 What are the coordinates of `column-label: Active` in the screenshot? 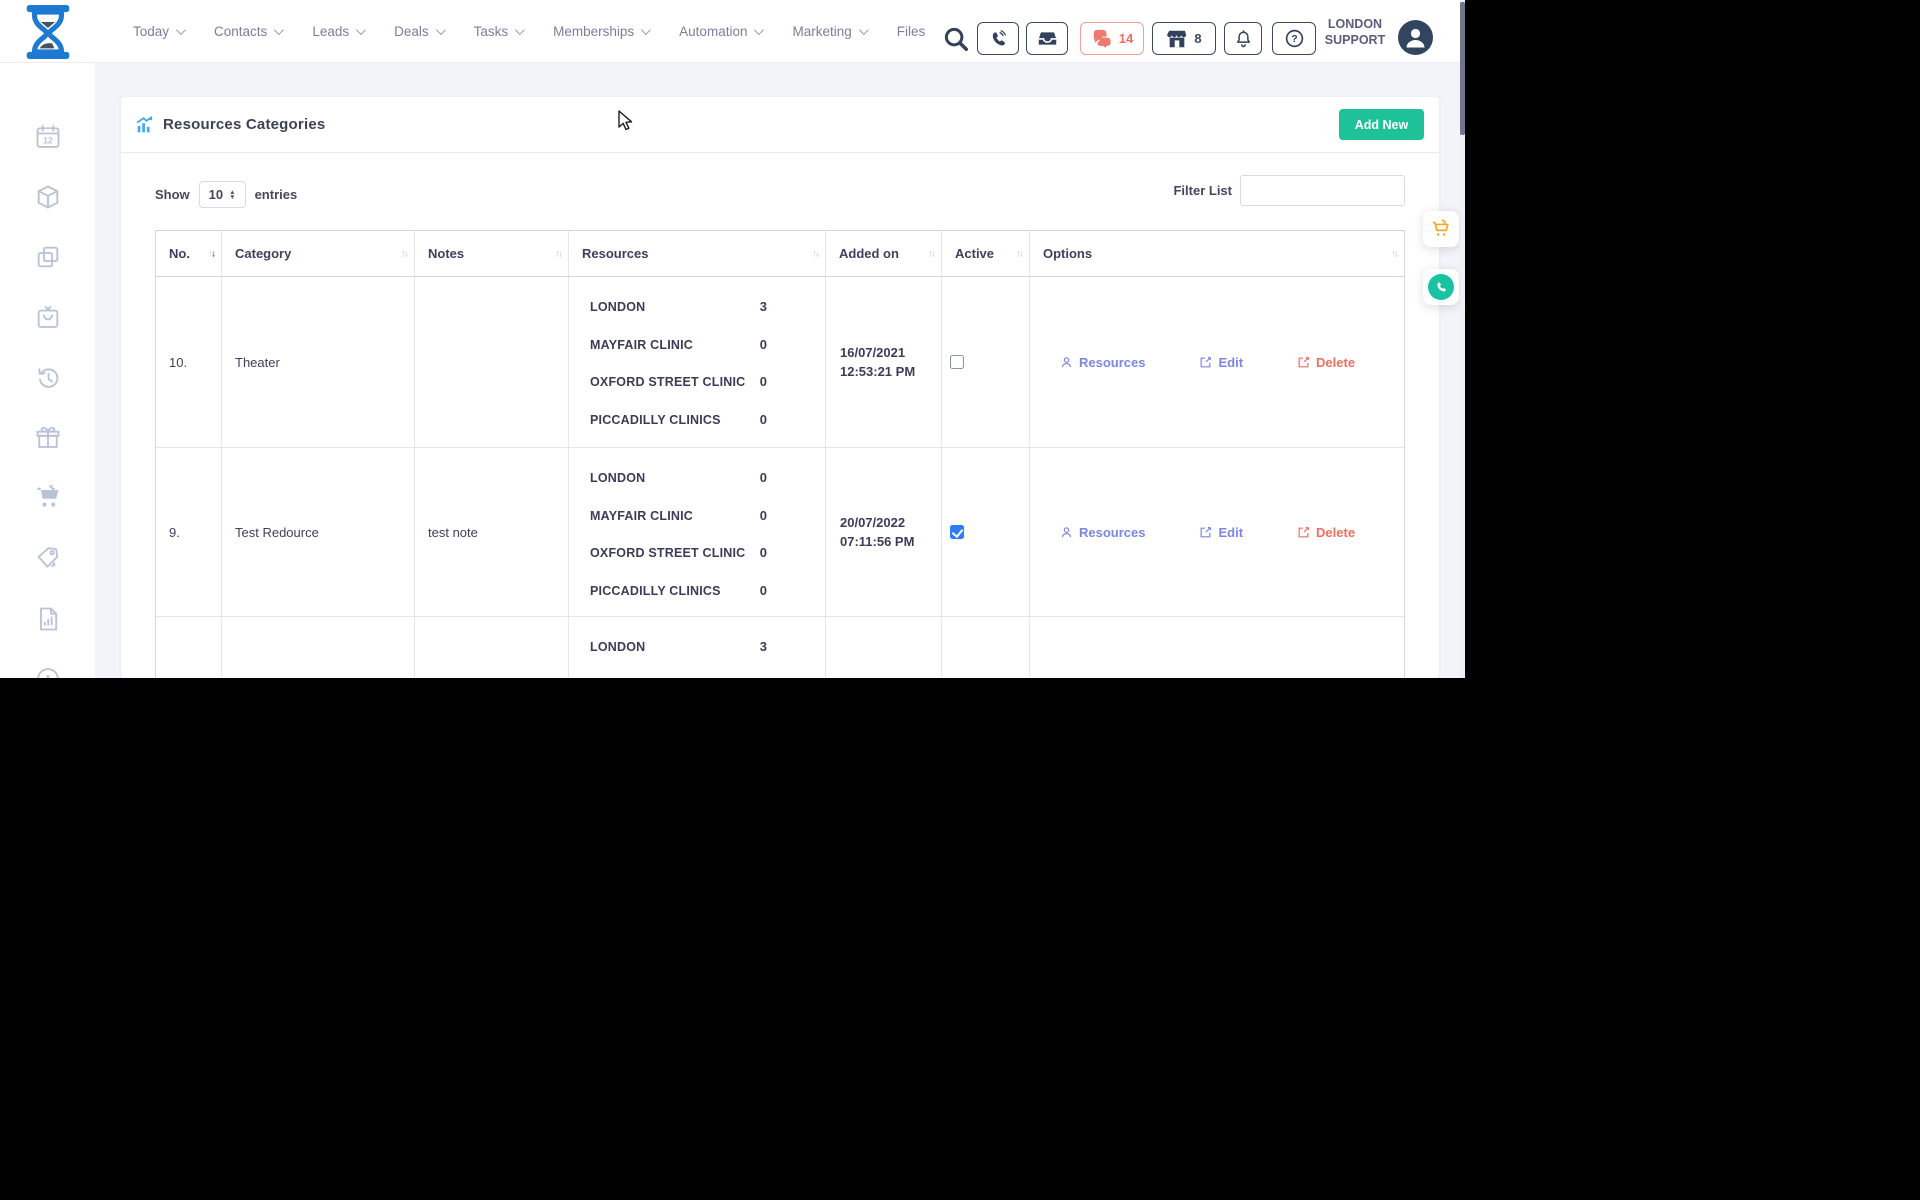 It's located at (975, 253).